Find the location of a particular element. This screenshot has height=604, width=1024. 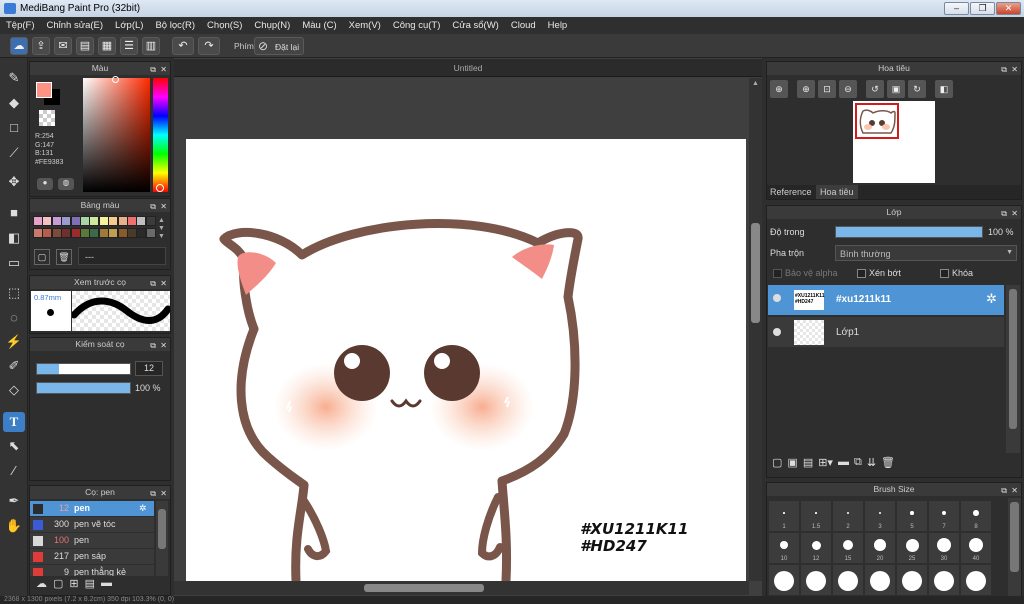

menu-window: Cửa sổ(W) is located at coordinates (475, 25).